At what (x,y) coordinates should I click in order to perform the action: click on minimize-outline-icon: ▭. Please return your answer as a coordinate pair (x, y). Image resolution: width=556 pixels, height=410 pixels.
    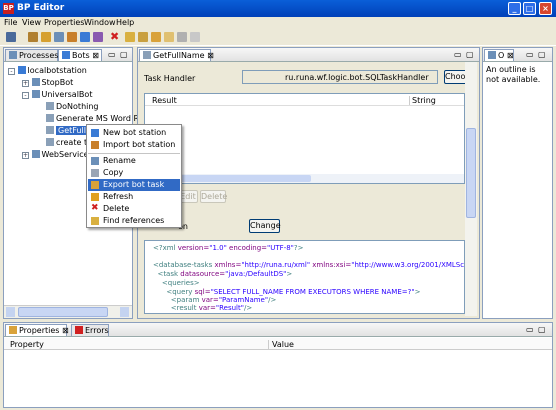
    Looking at the image, I should click on (530, 54).